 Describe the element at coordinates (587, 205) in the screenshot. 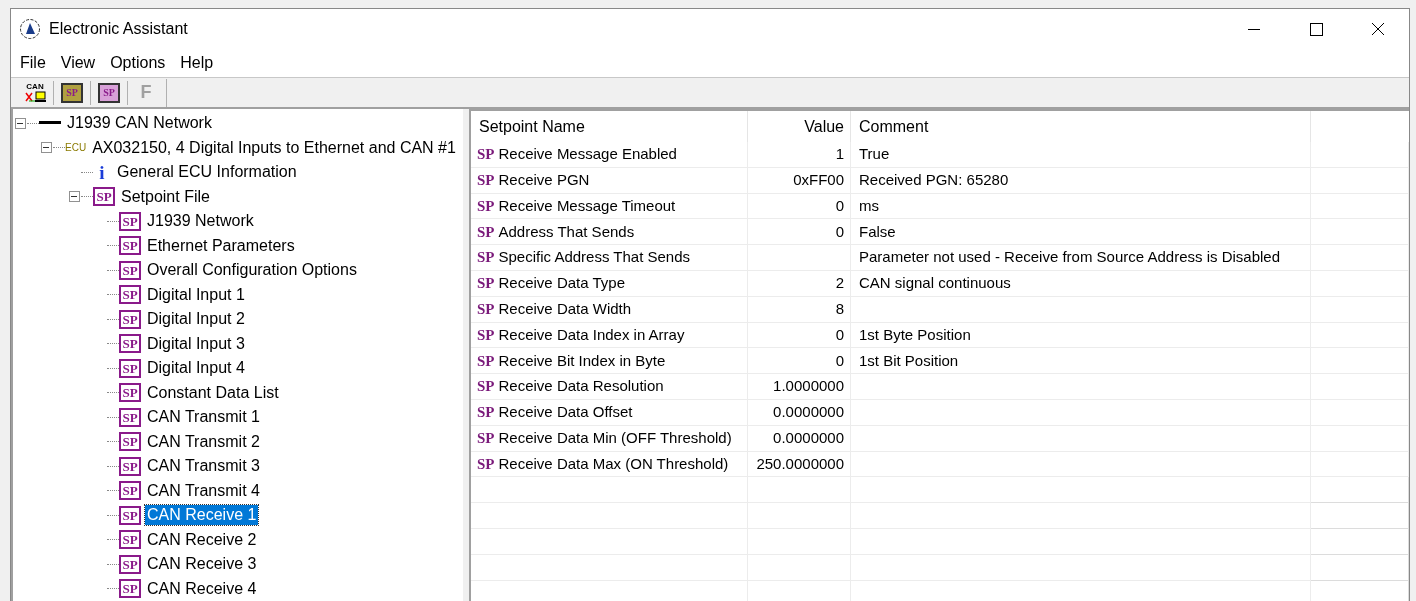

I see `table-cell-text: Receive Message Timeout` at that location.